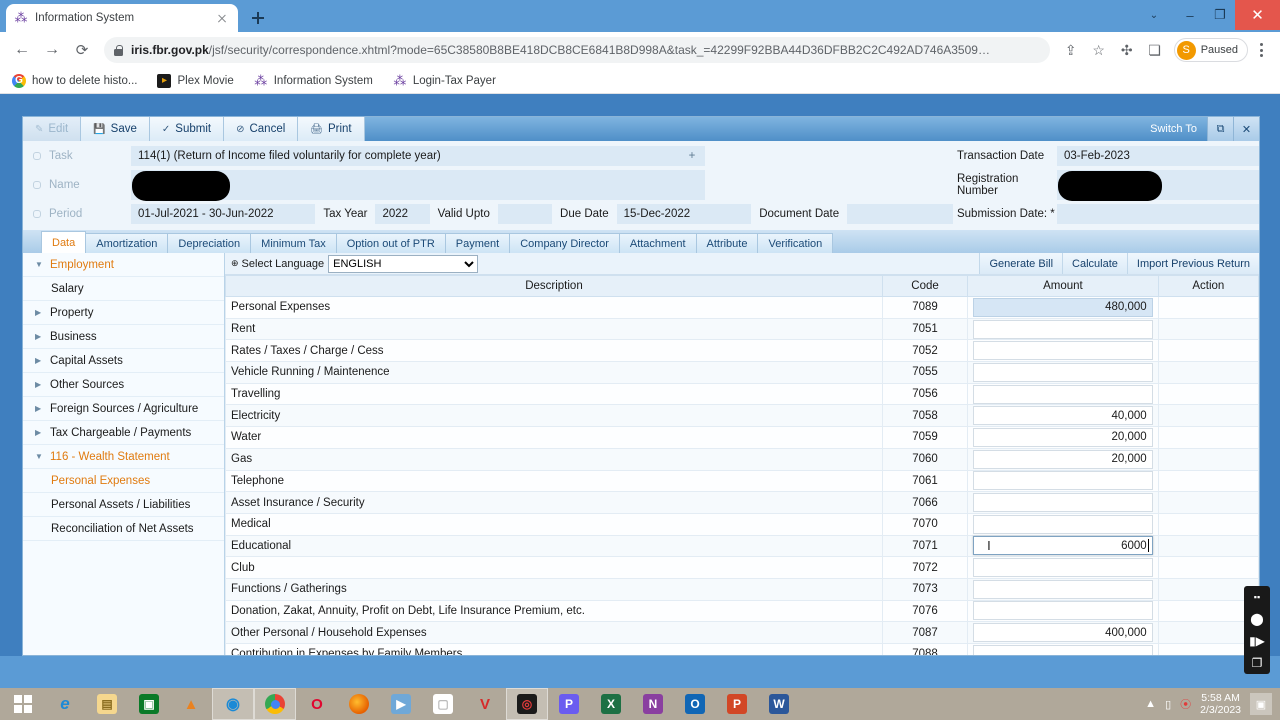 This screenshot has height=720, width=1280. What do you see at coordinates (123, 289) in the screenshot?
I see `sidebar-item-salary: Salary` at bounding box center [123, 289].